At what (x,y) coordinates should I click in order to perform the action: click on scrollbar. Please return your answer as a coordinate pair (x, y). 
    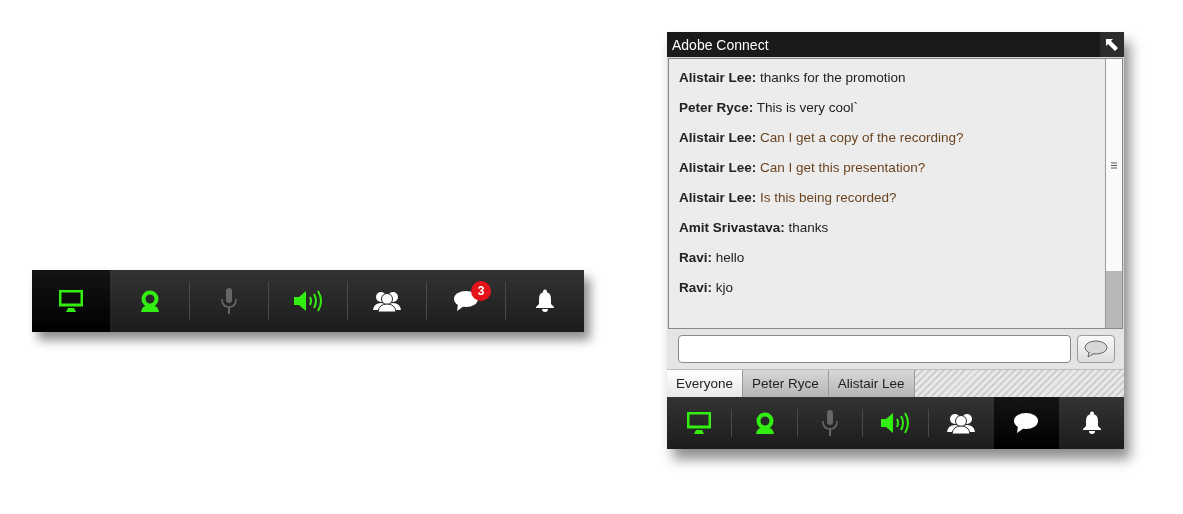
    Looking at the image, I should click on (1113, 193).